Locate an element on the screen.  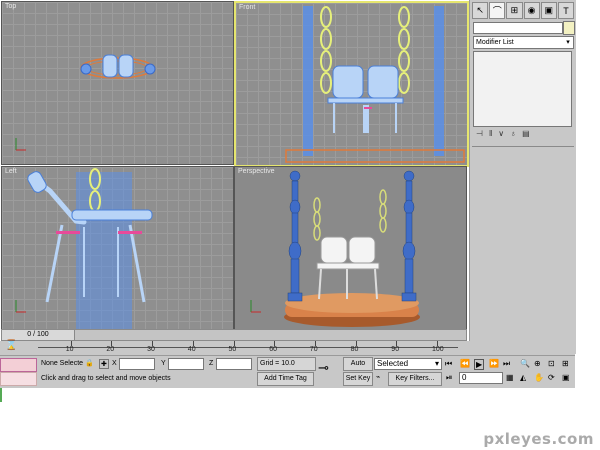
add-time-tag-button: Add Time Tag is located at coordinates (285, 379).